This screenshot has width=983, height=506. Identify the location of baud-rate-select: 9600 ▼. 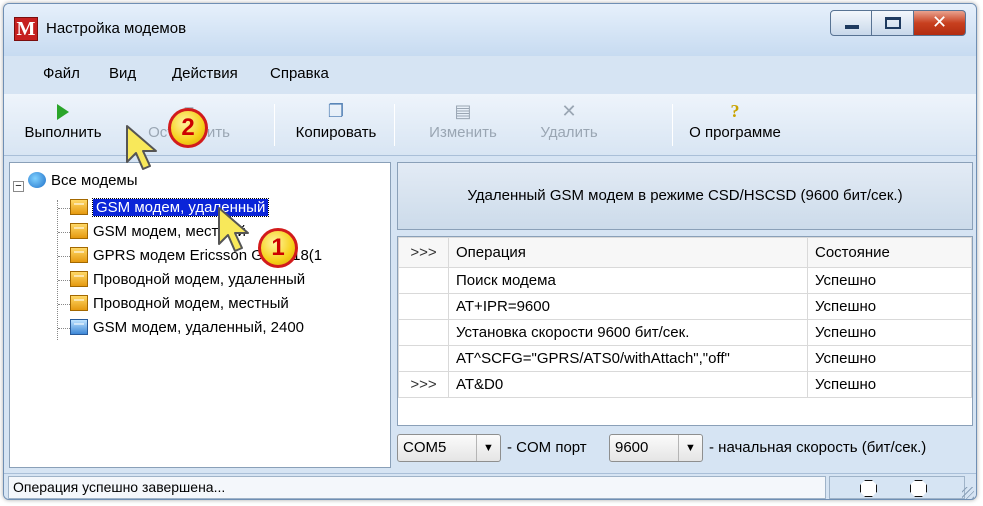
(656, 448).